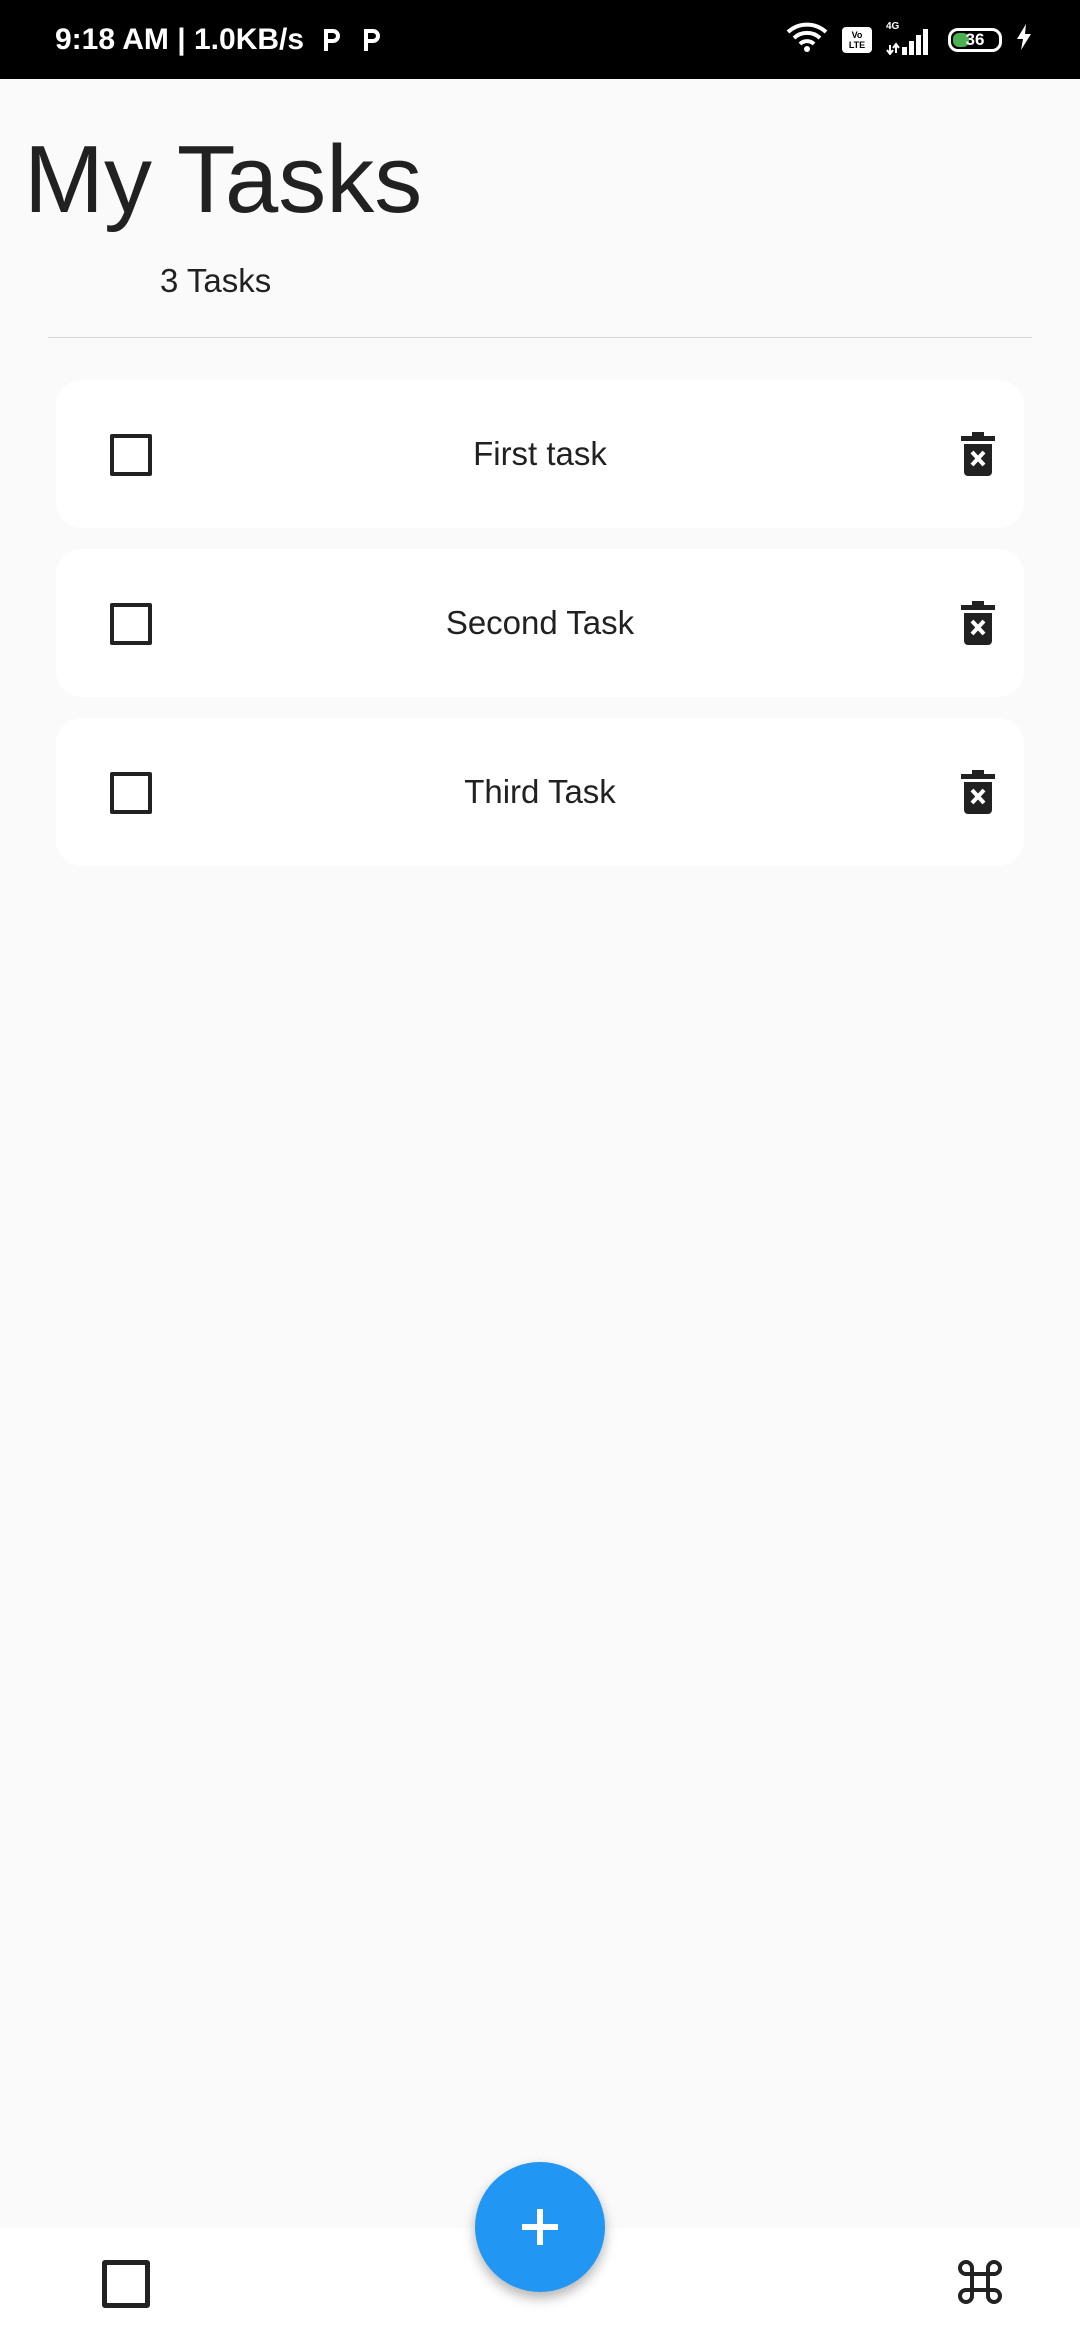 This screenshot has width=1080, height=2340. I want to click on status-right: Vo LTE 4G 36, so click(909, 39).